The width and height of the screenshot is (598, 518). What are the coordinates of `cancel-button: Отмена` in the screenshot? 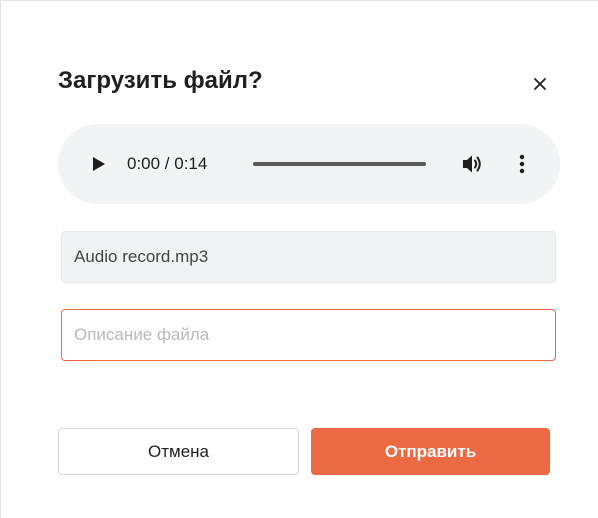 It's located at (178, 451).